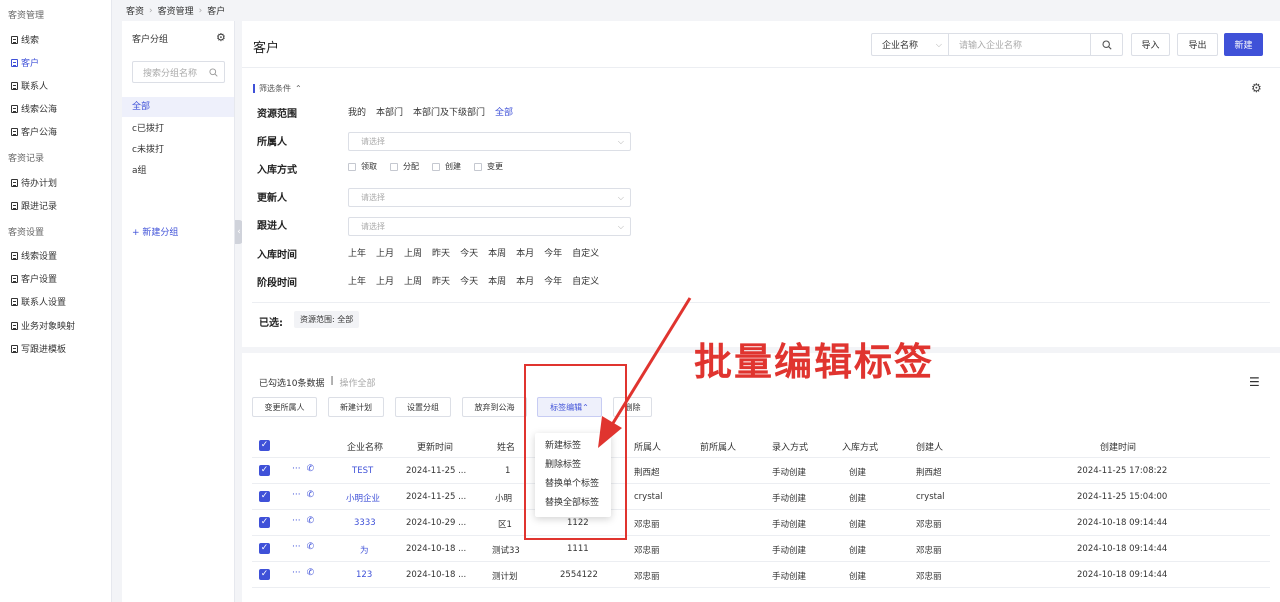 This screenshot has height=602, width=1280. What do you see at coordinates (790, 446) in the screenshot?
I see `column-header: 录入方式` at bounding box center [790, 446].